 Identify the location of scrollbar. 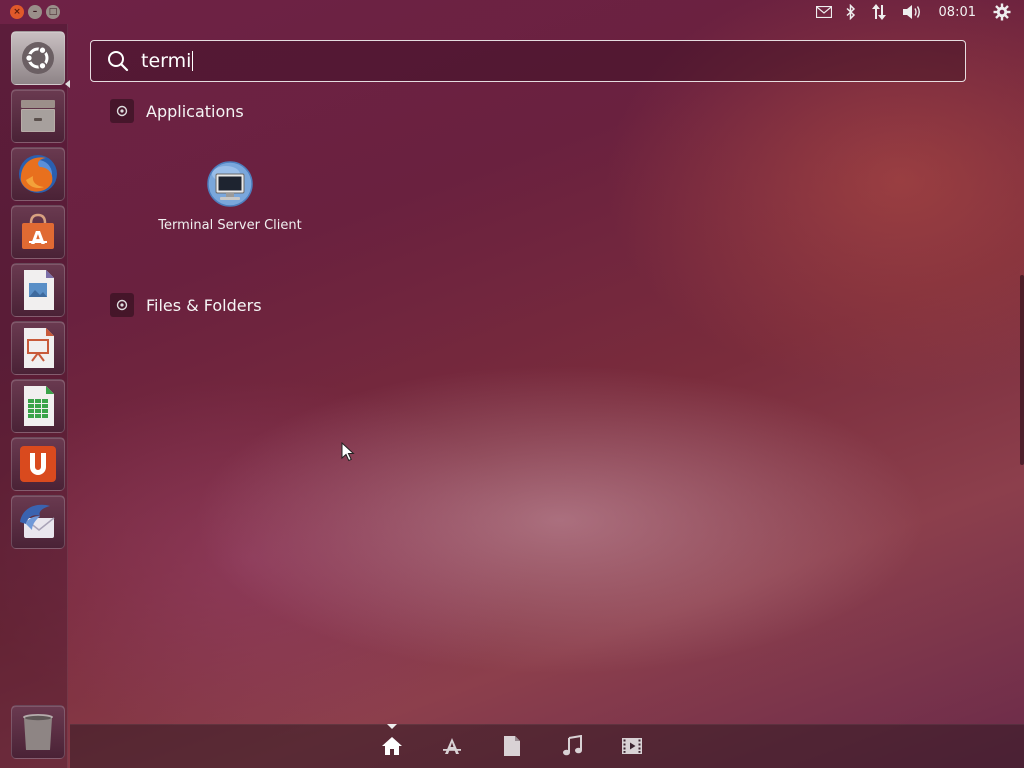
(1022, 370).